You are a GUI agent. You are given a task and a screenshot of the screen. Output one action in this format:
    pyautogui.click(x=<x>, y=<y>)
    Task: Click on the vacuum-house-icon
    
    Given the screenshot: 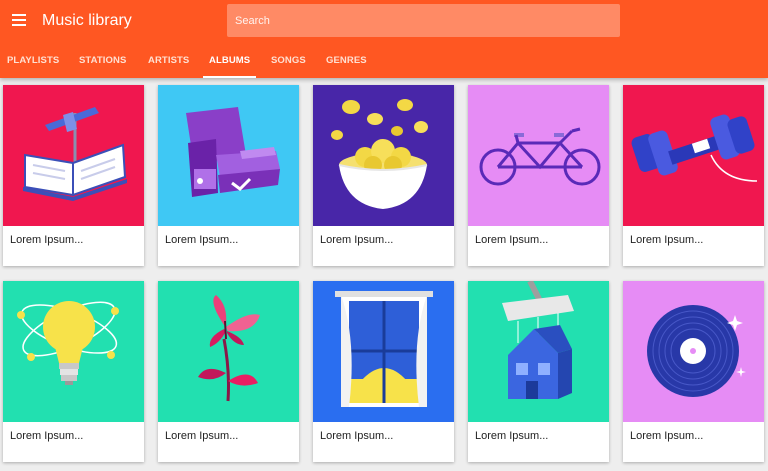 What is the action you would take?
    pyautogui.click(x=538, y=340)
    